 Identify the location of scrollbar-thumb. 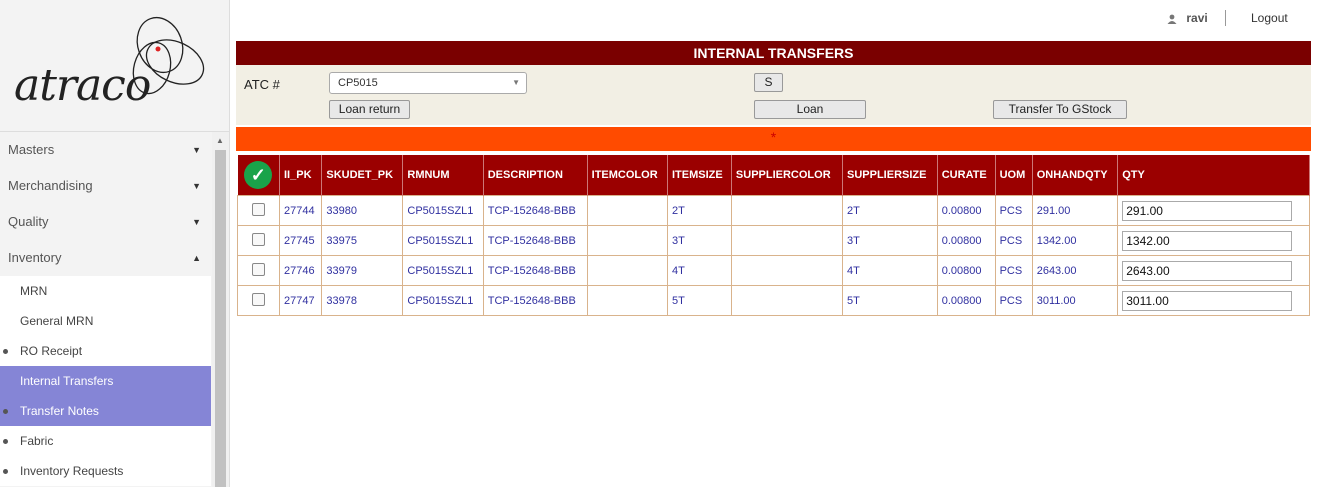
(220, 318).